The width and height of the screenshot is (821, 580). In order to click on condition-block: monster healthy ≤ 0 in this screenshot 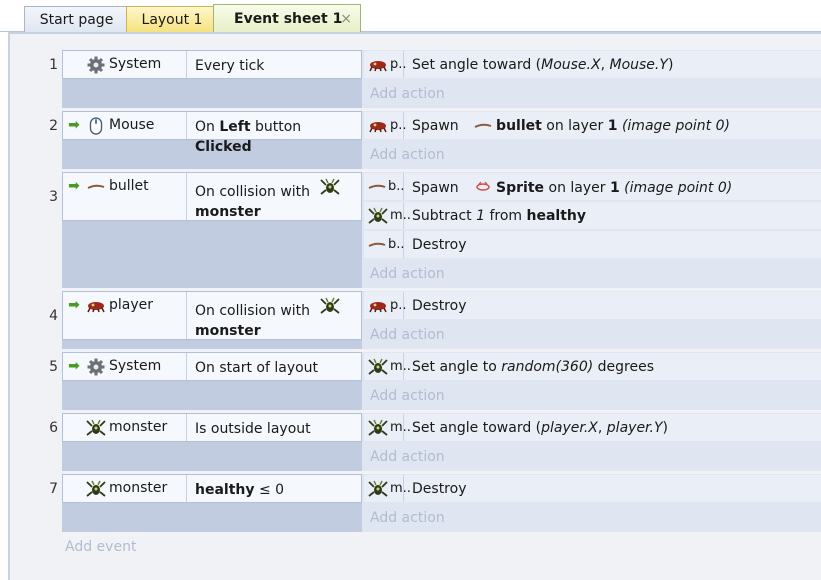, I will do `click(212, 488)`.